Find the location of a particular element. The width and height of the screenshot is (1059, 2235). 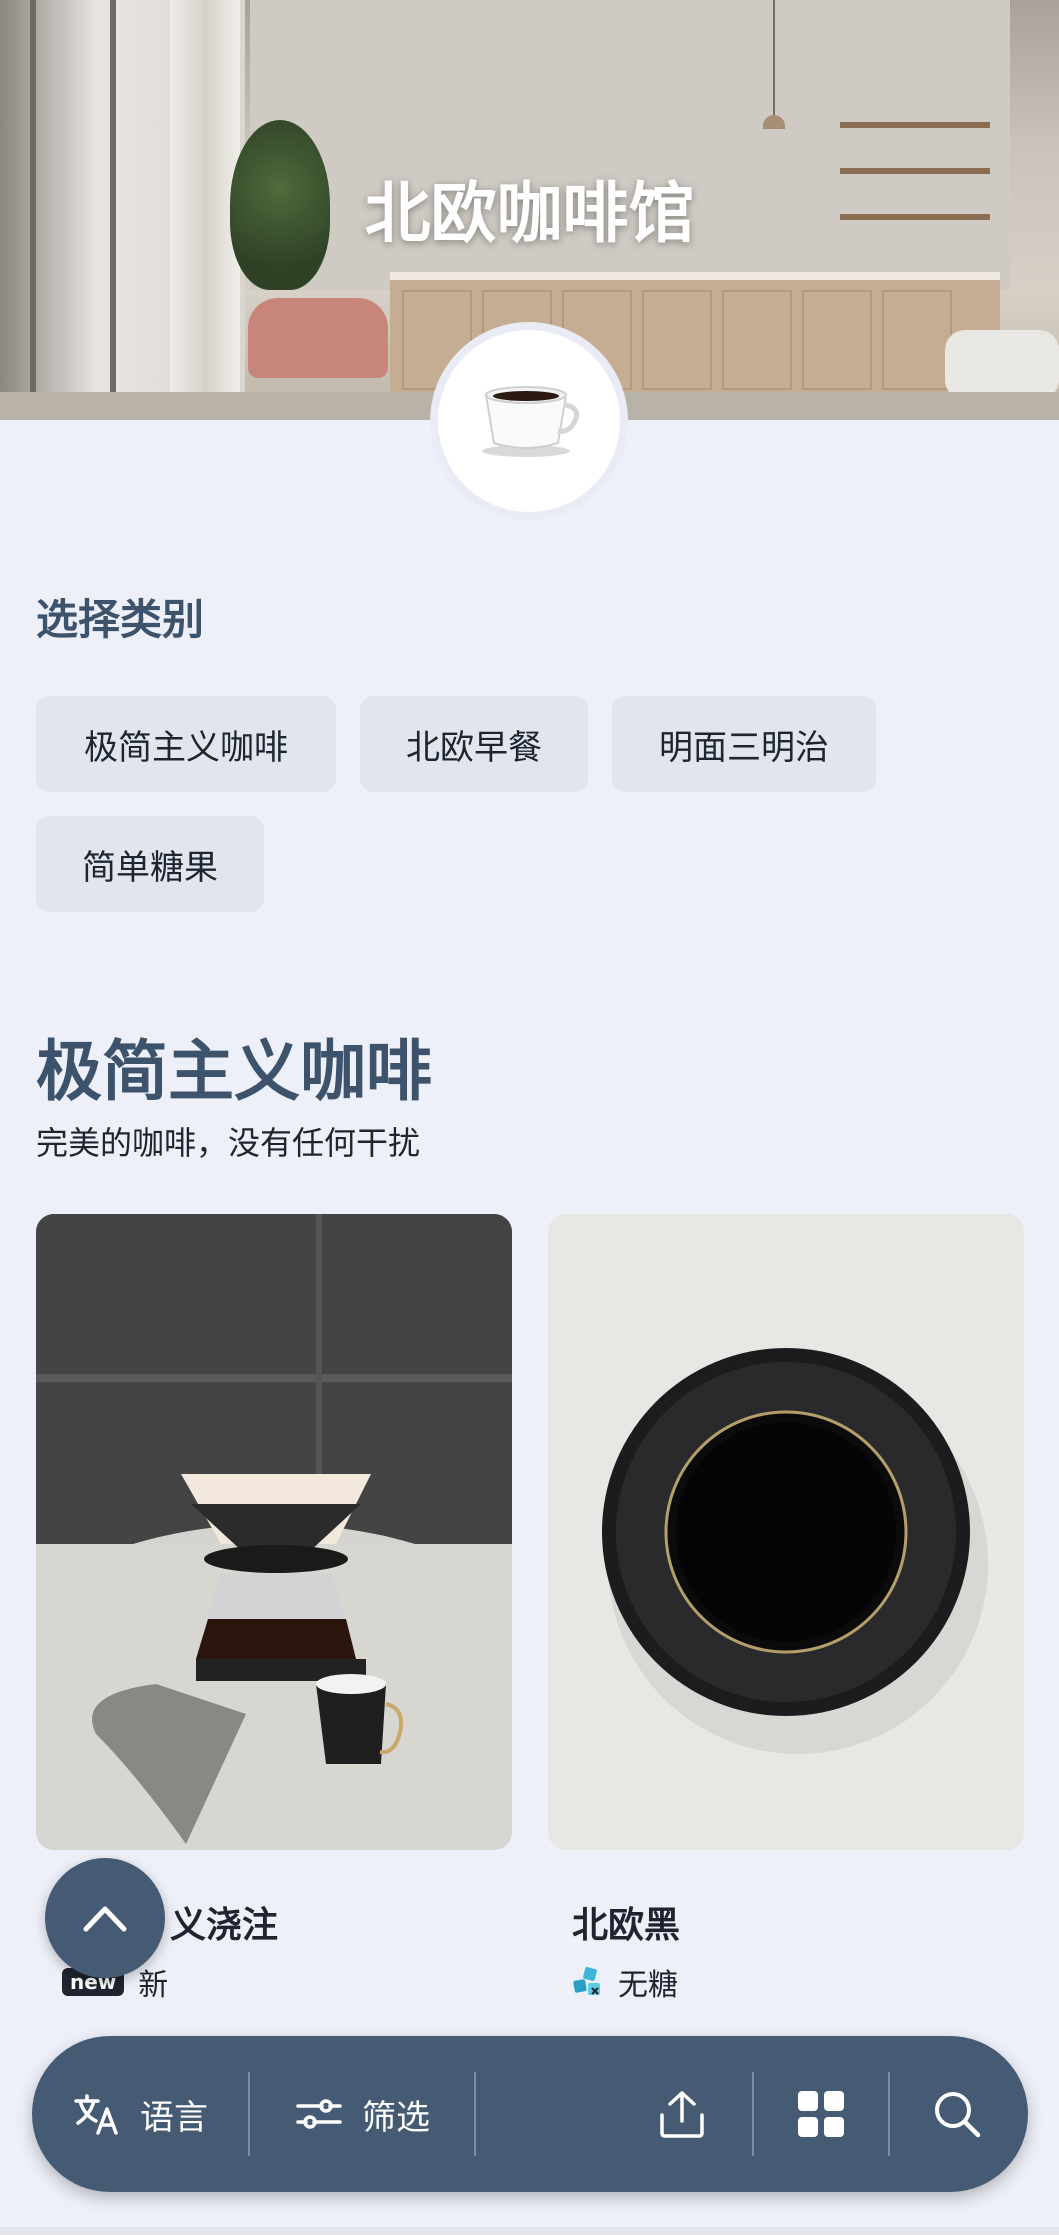

product-tags-nordic-black: 无糖 is located at coordinates (625, 1982).